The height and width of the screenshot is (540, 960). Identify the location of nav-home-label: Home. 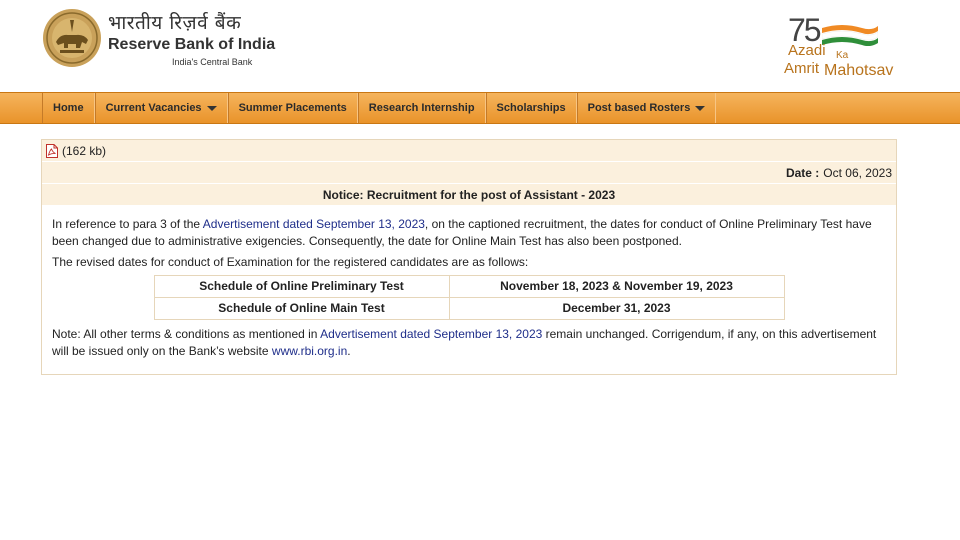
(68, 108).